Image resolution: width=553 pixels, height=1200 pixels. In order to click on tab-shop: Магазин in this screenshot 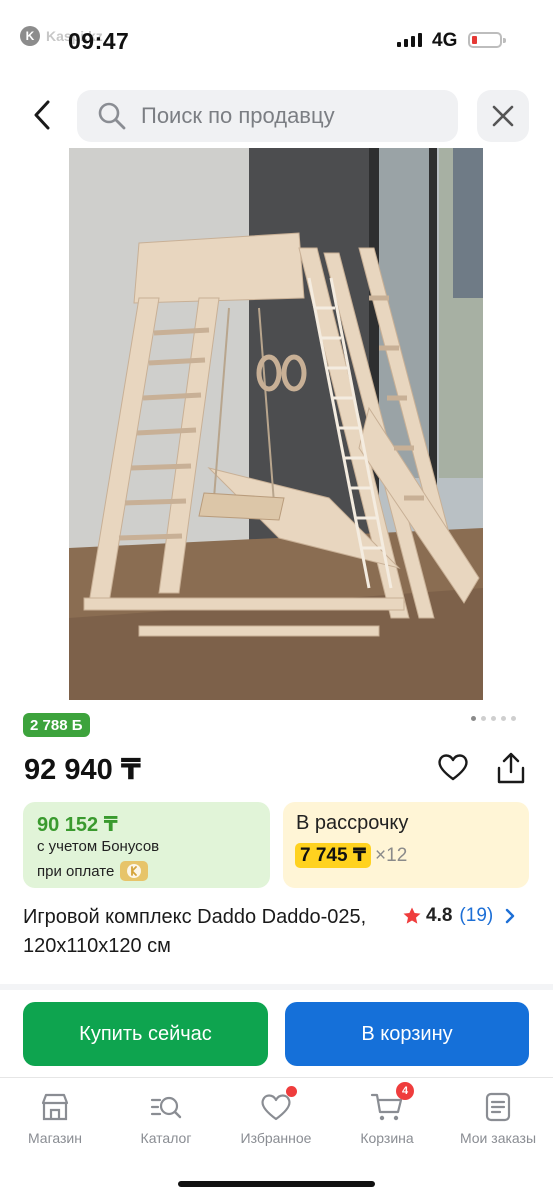, I will do `click(55, 1118)`.